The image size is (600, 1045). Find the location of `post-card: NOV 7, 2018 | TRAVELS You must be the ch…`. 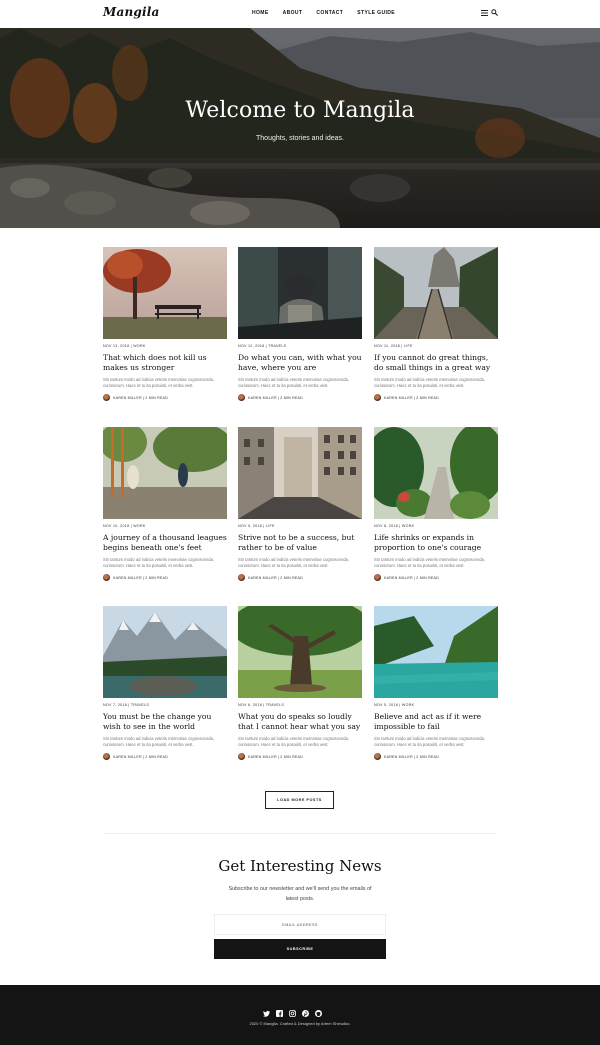

post-card: NOV 7, 2018 | TRAVELS You must be the ch… is located at coordinates (165, 683).